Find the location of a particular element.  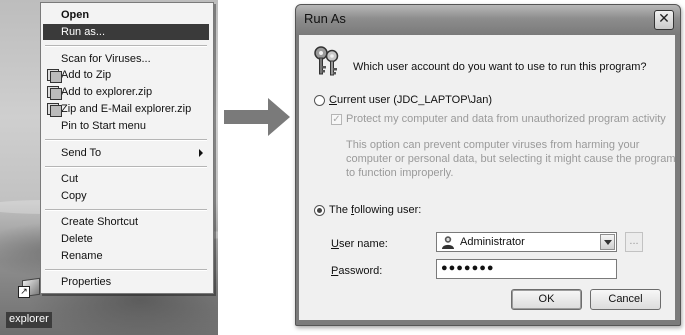

password-label-text: assword: is located at coordinates (360, 271).